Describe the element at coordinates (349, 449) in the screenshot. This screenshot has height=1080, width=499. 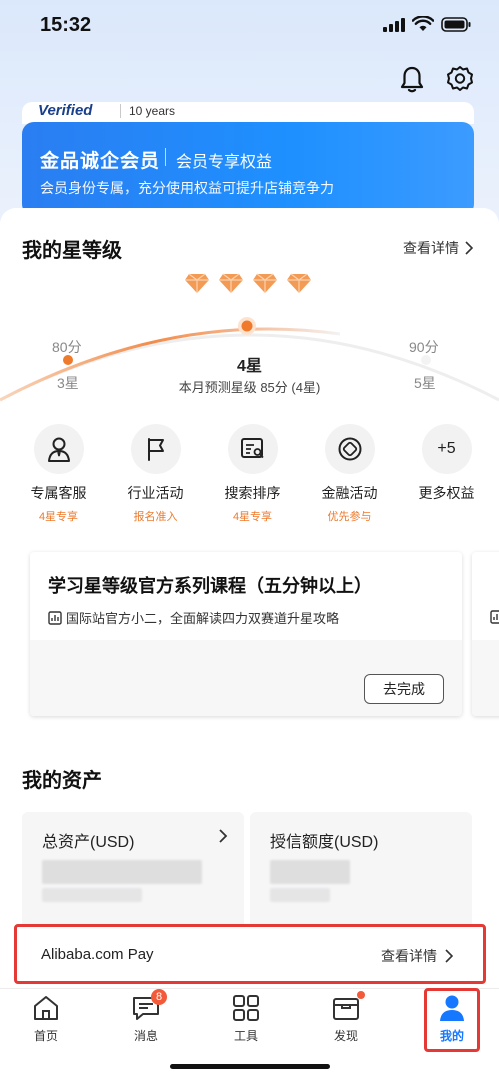
I see `finance-icon` at that location.